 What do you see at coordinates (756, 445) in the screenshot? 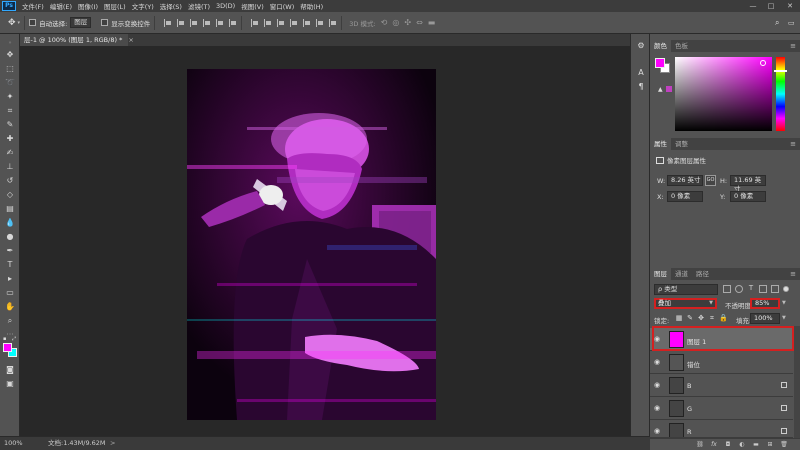
I see `group-icon: ▬` at bounding box center [756, 445].